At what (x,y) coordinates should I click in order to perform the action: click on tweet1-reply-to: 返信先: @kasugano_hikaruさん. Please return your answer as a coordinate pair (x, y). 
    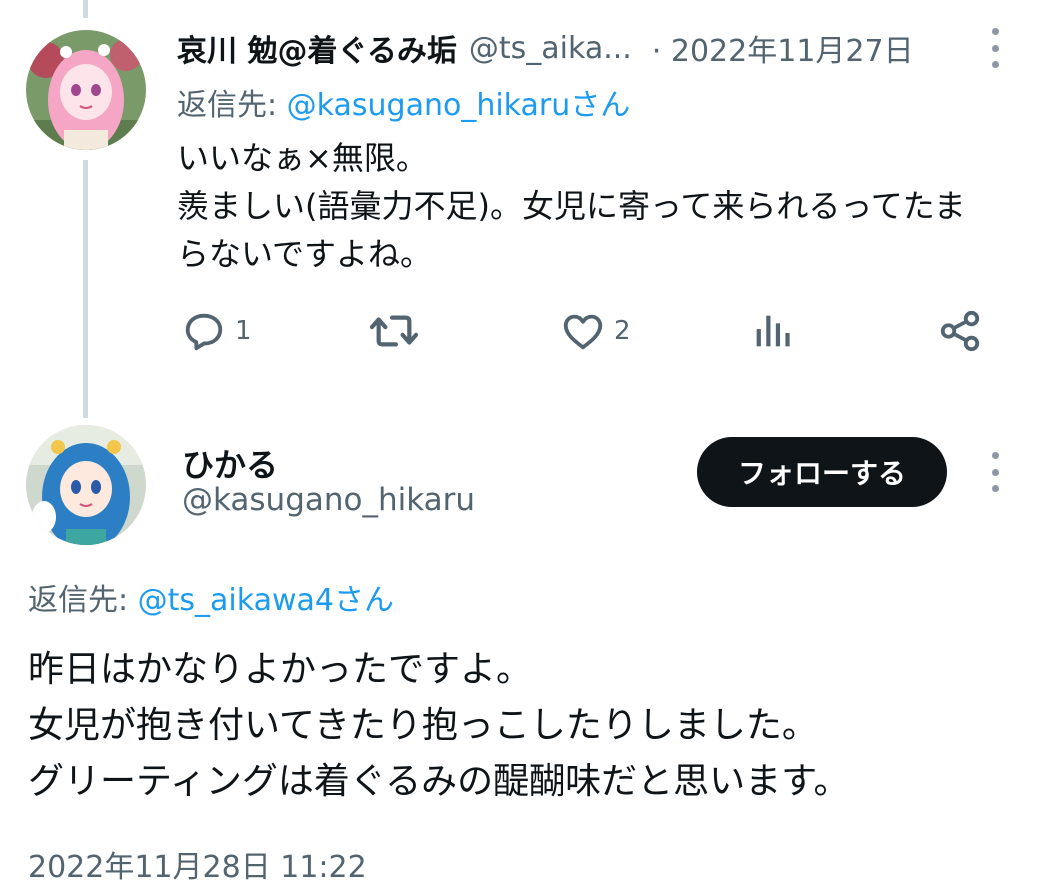
    Looking at the image, I should click on (403, 102).